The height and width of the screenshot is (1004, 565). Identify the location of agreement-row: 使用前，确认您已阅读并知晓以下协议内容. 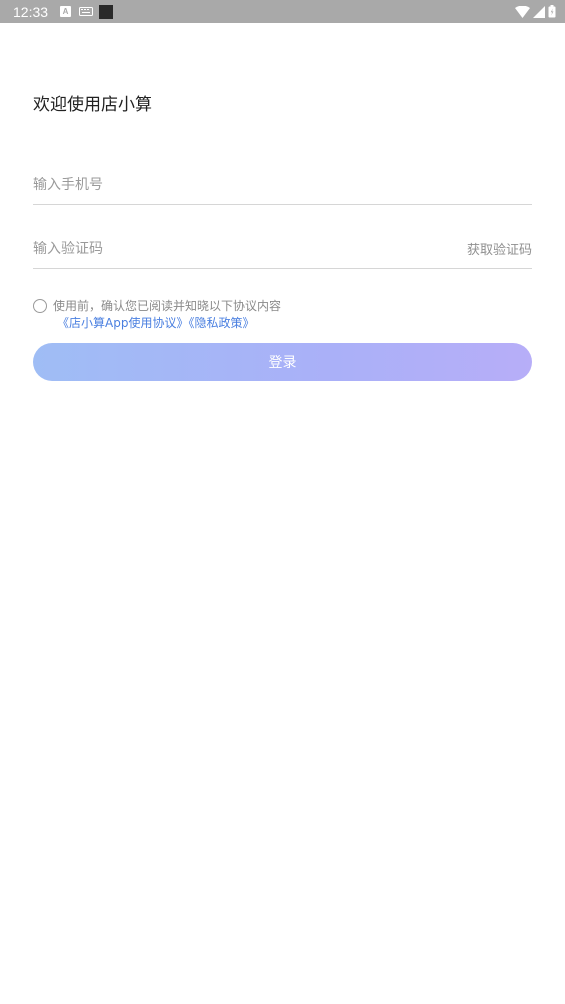
(282, 306).